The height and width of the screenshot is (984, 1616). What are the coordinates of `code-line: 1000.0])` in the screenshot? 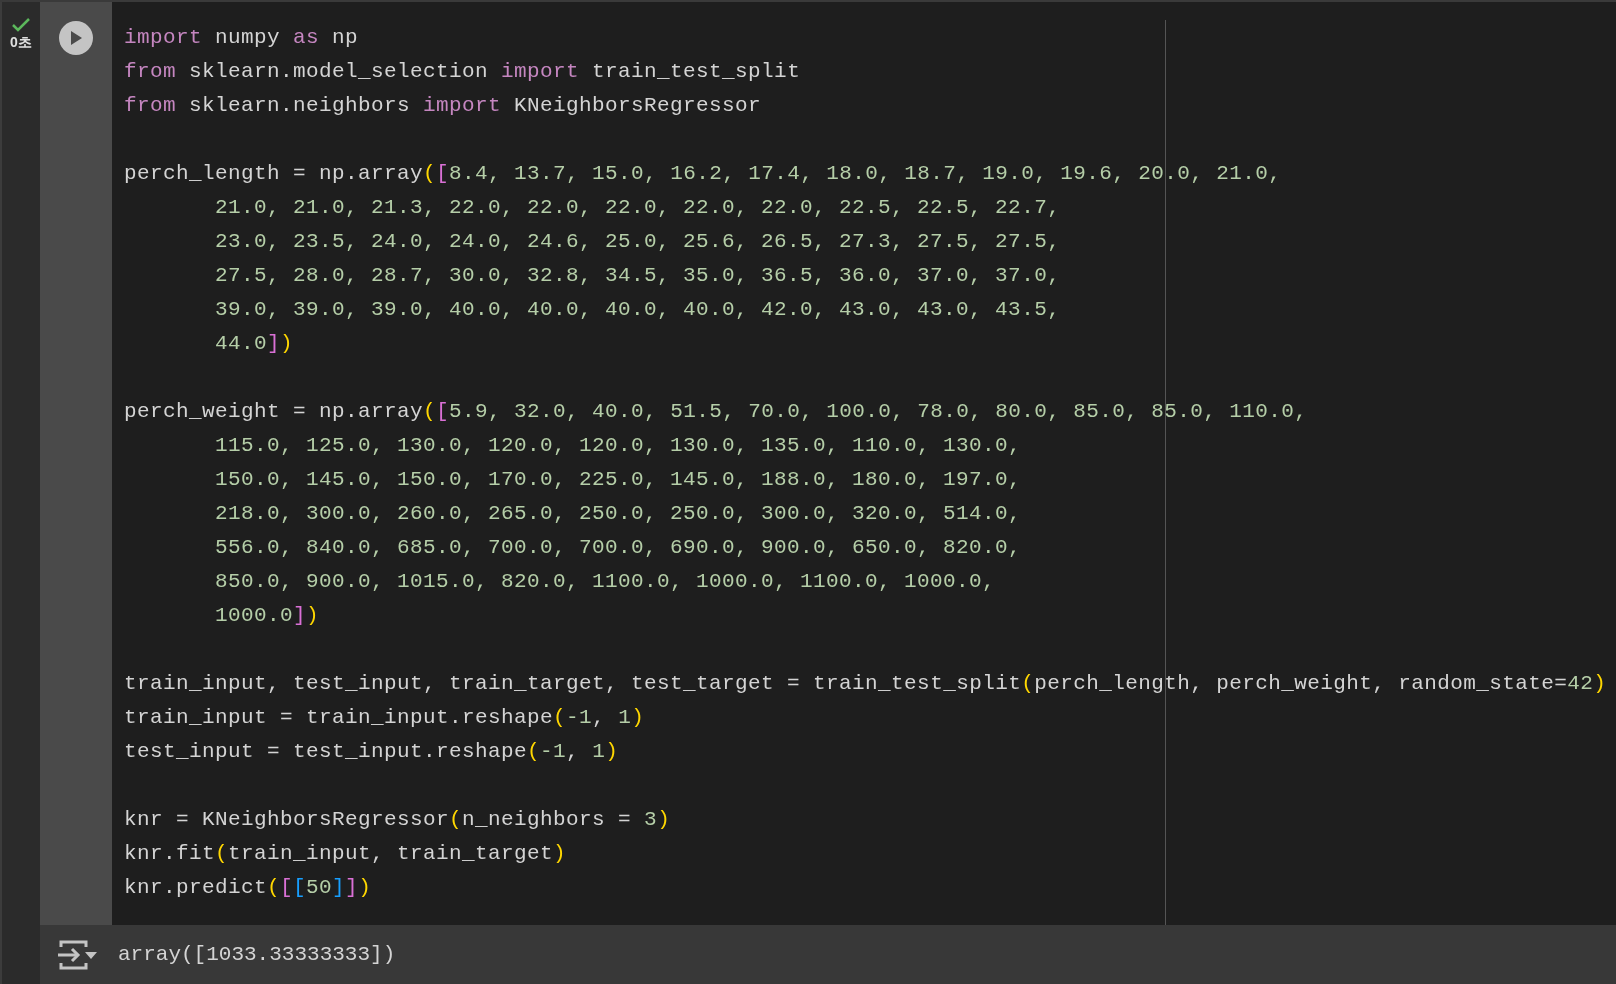 It's located at (267, 616).